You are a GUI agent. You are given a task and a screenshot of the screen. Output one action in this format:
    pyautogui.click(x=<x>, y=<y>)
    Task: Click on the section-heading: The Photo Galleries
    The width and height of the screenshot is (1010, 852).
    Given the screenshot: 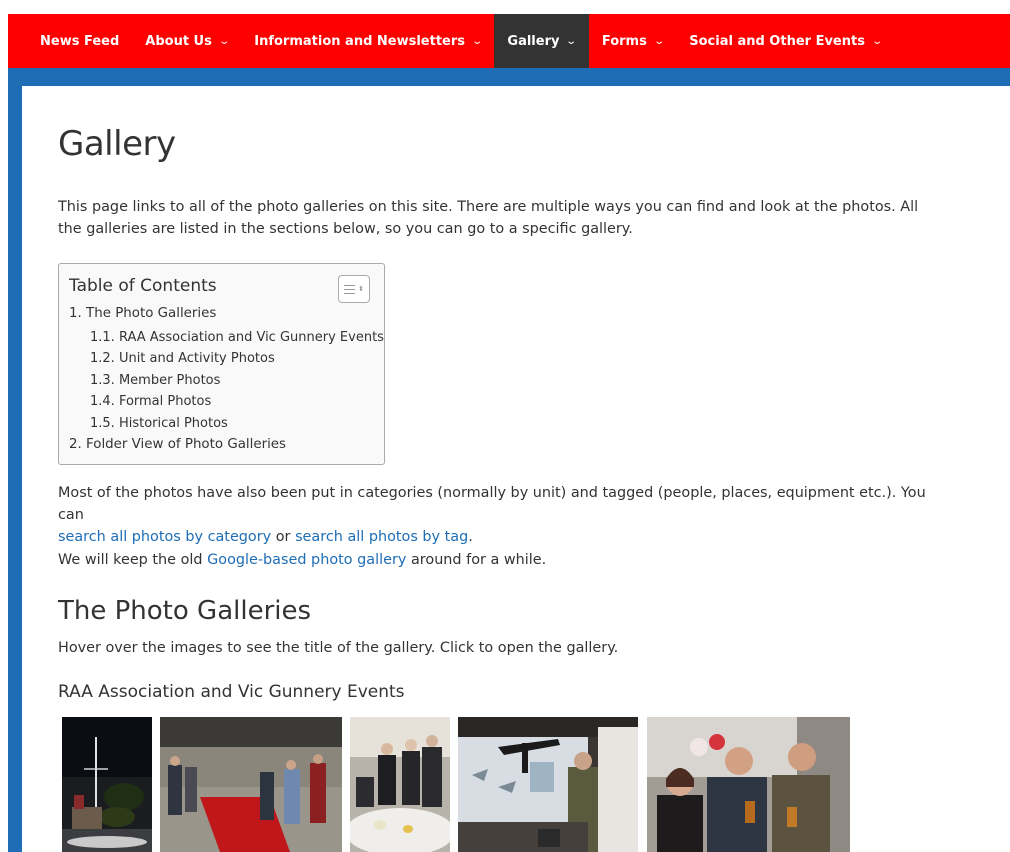 What is the action you would take?
    pyautogui.click(x=185, y=611)
    